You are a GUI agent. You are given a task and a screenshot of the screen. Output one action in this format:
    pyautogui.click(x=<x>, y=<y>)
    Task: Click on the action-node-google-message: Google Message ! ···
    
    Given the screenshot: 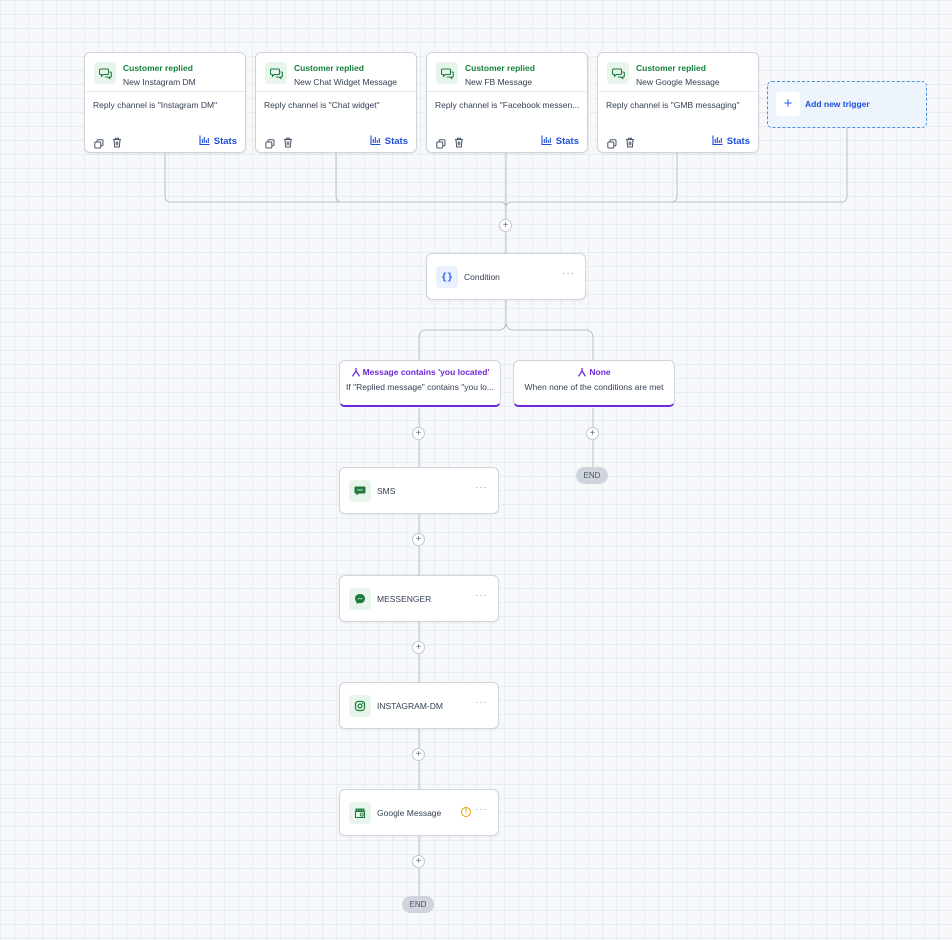 What is the action you would take?
    pyautogui.click(x=419, y=812)
    